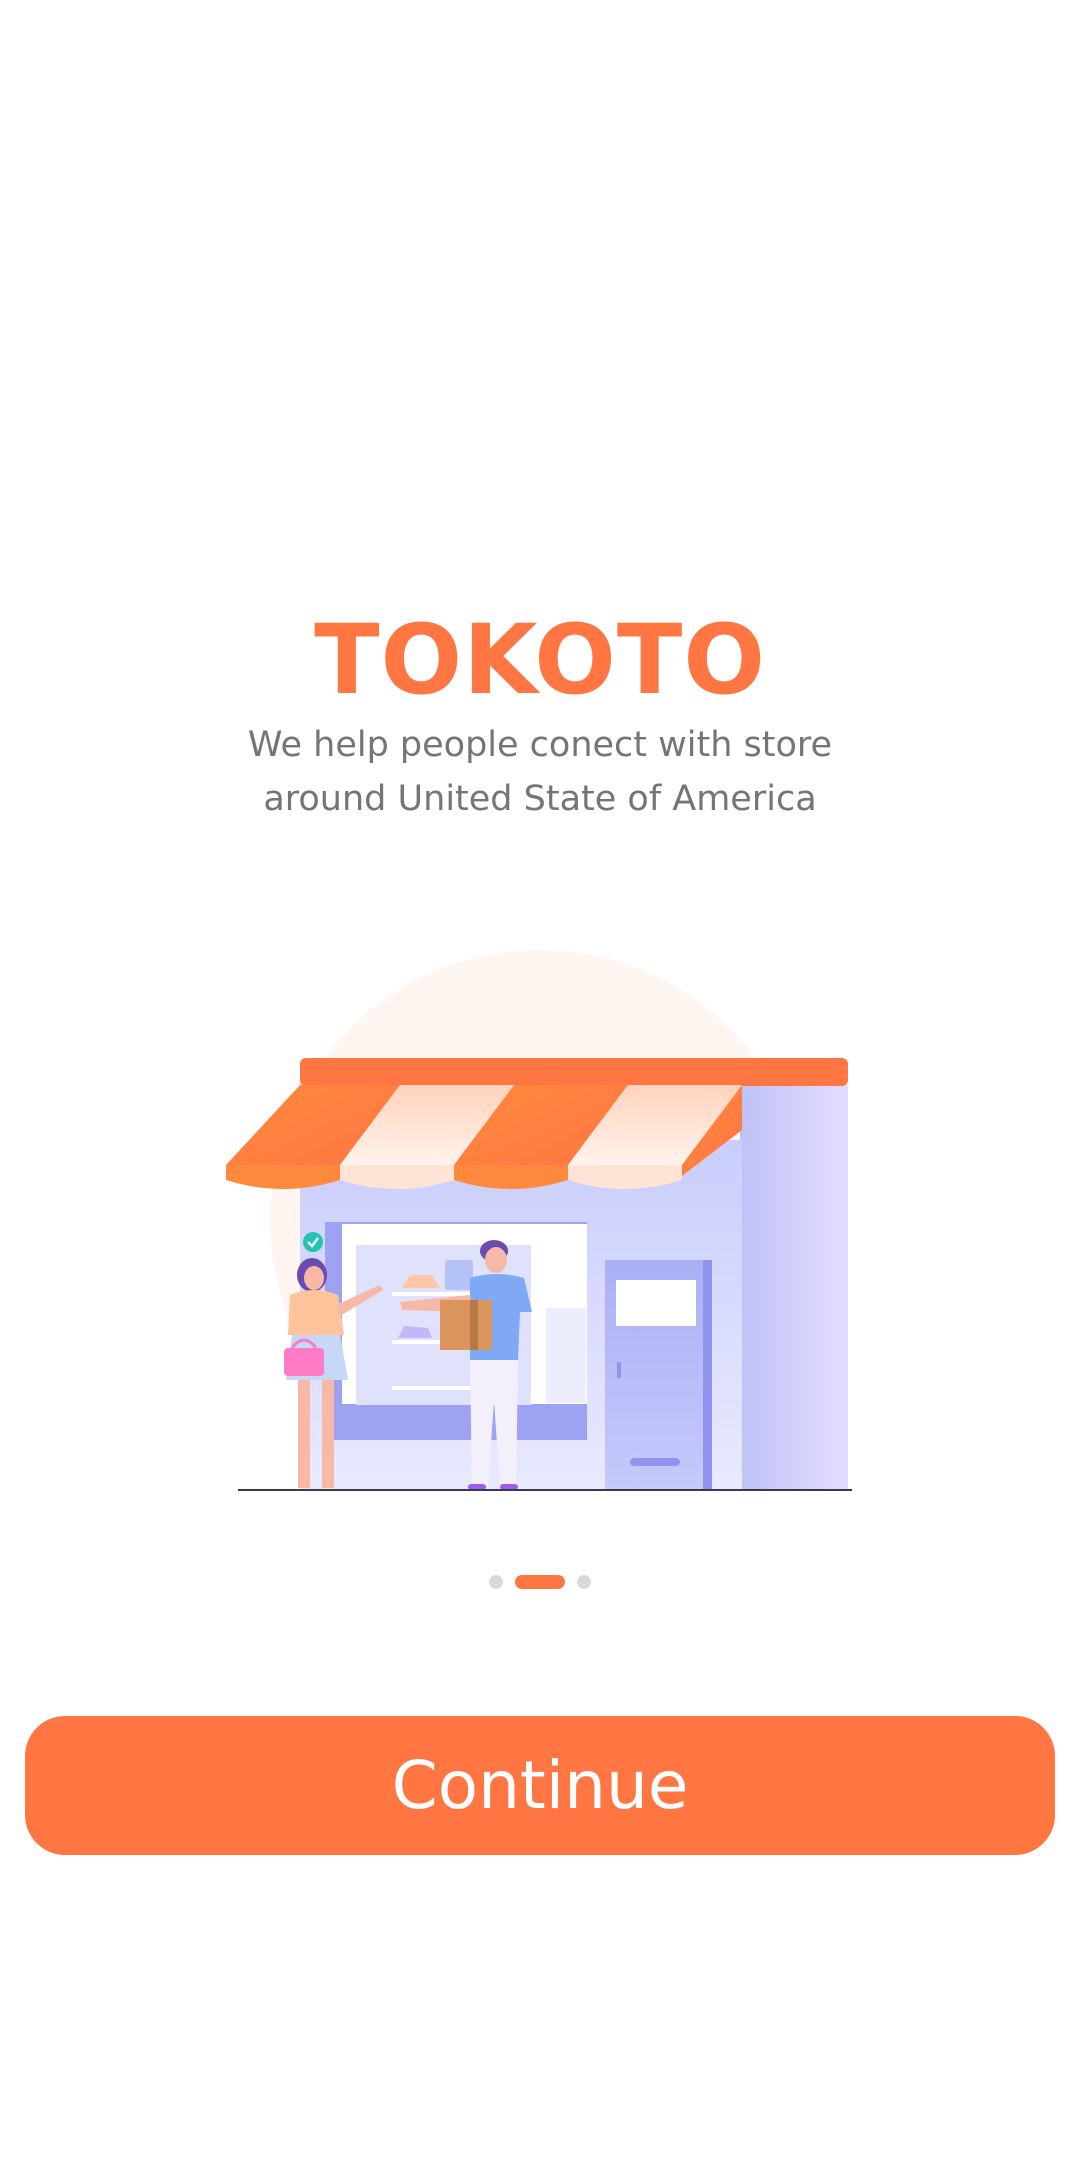 The height and width of the screenshot is (2160, 1080). What do you see at coordinates (540, 799) in the screenshot?
I see `tagline-line-2: around United State of America` at bounding box center [540, 799].